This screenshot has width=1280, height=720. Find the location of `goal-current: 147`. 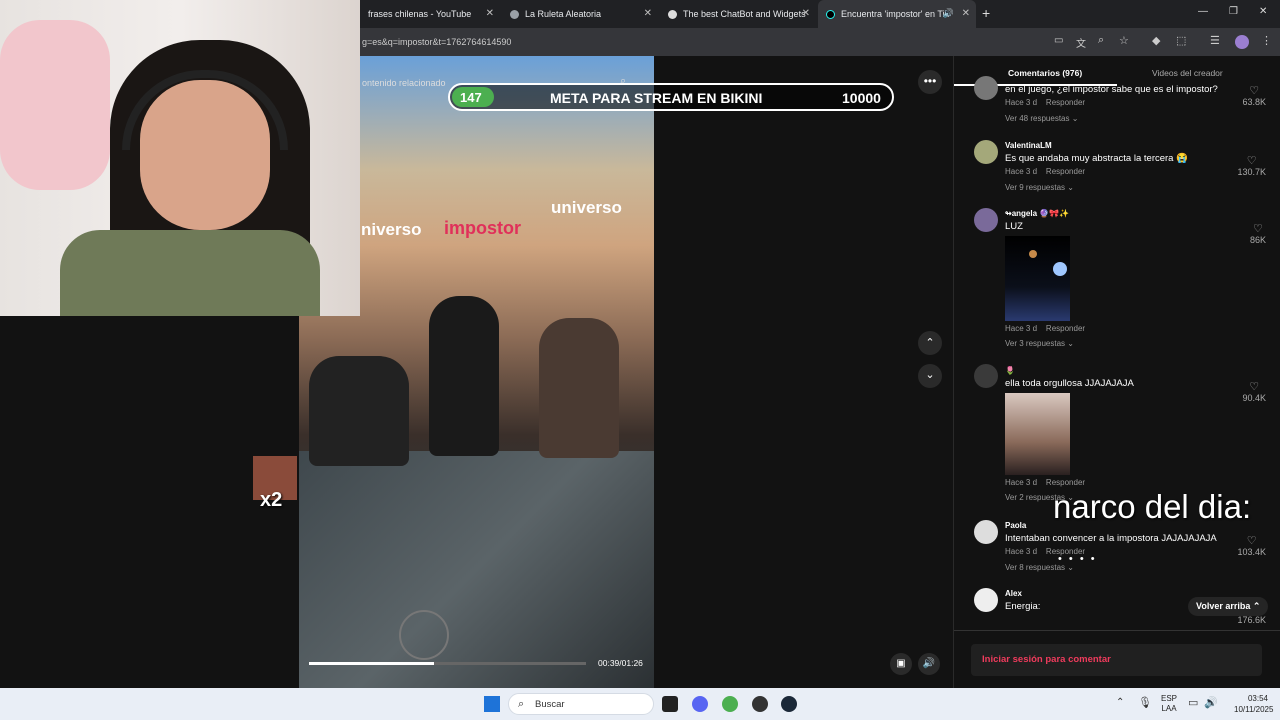

goal-current: 147 is located at coordinates (471, 97).